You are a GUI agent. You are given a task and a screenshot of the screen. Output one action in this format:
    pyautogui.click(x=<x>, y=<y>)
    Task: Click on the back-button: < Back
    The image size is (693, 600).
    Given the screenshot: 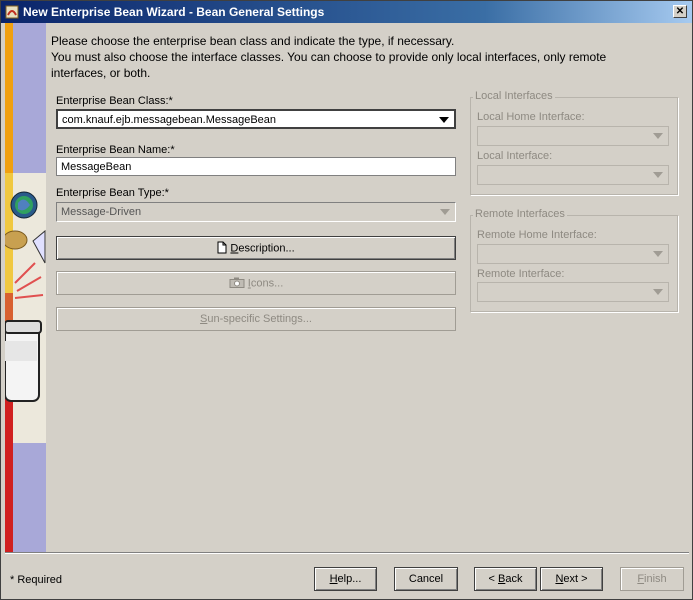 What is the action you would take?
    pyautogui.click(x=505, y=579)
    